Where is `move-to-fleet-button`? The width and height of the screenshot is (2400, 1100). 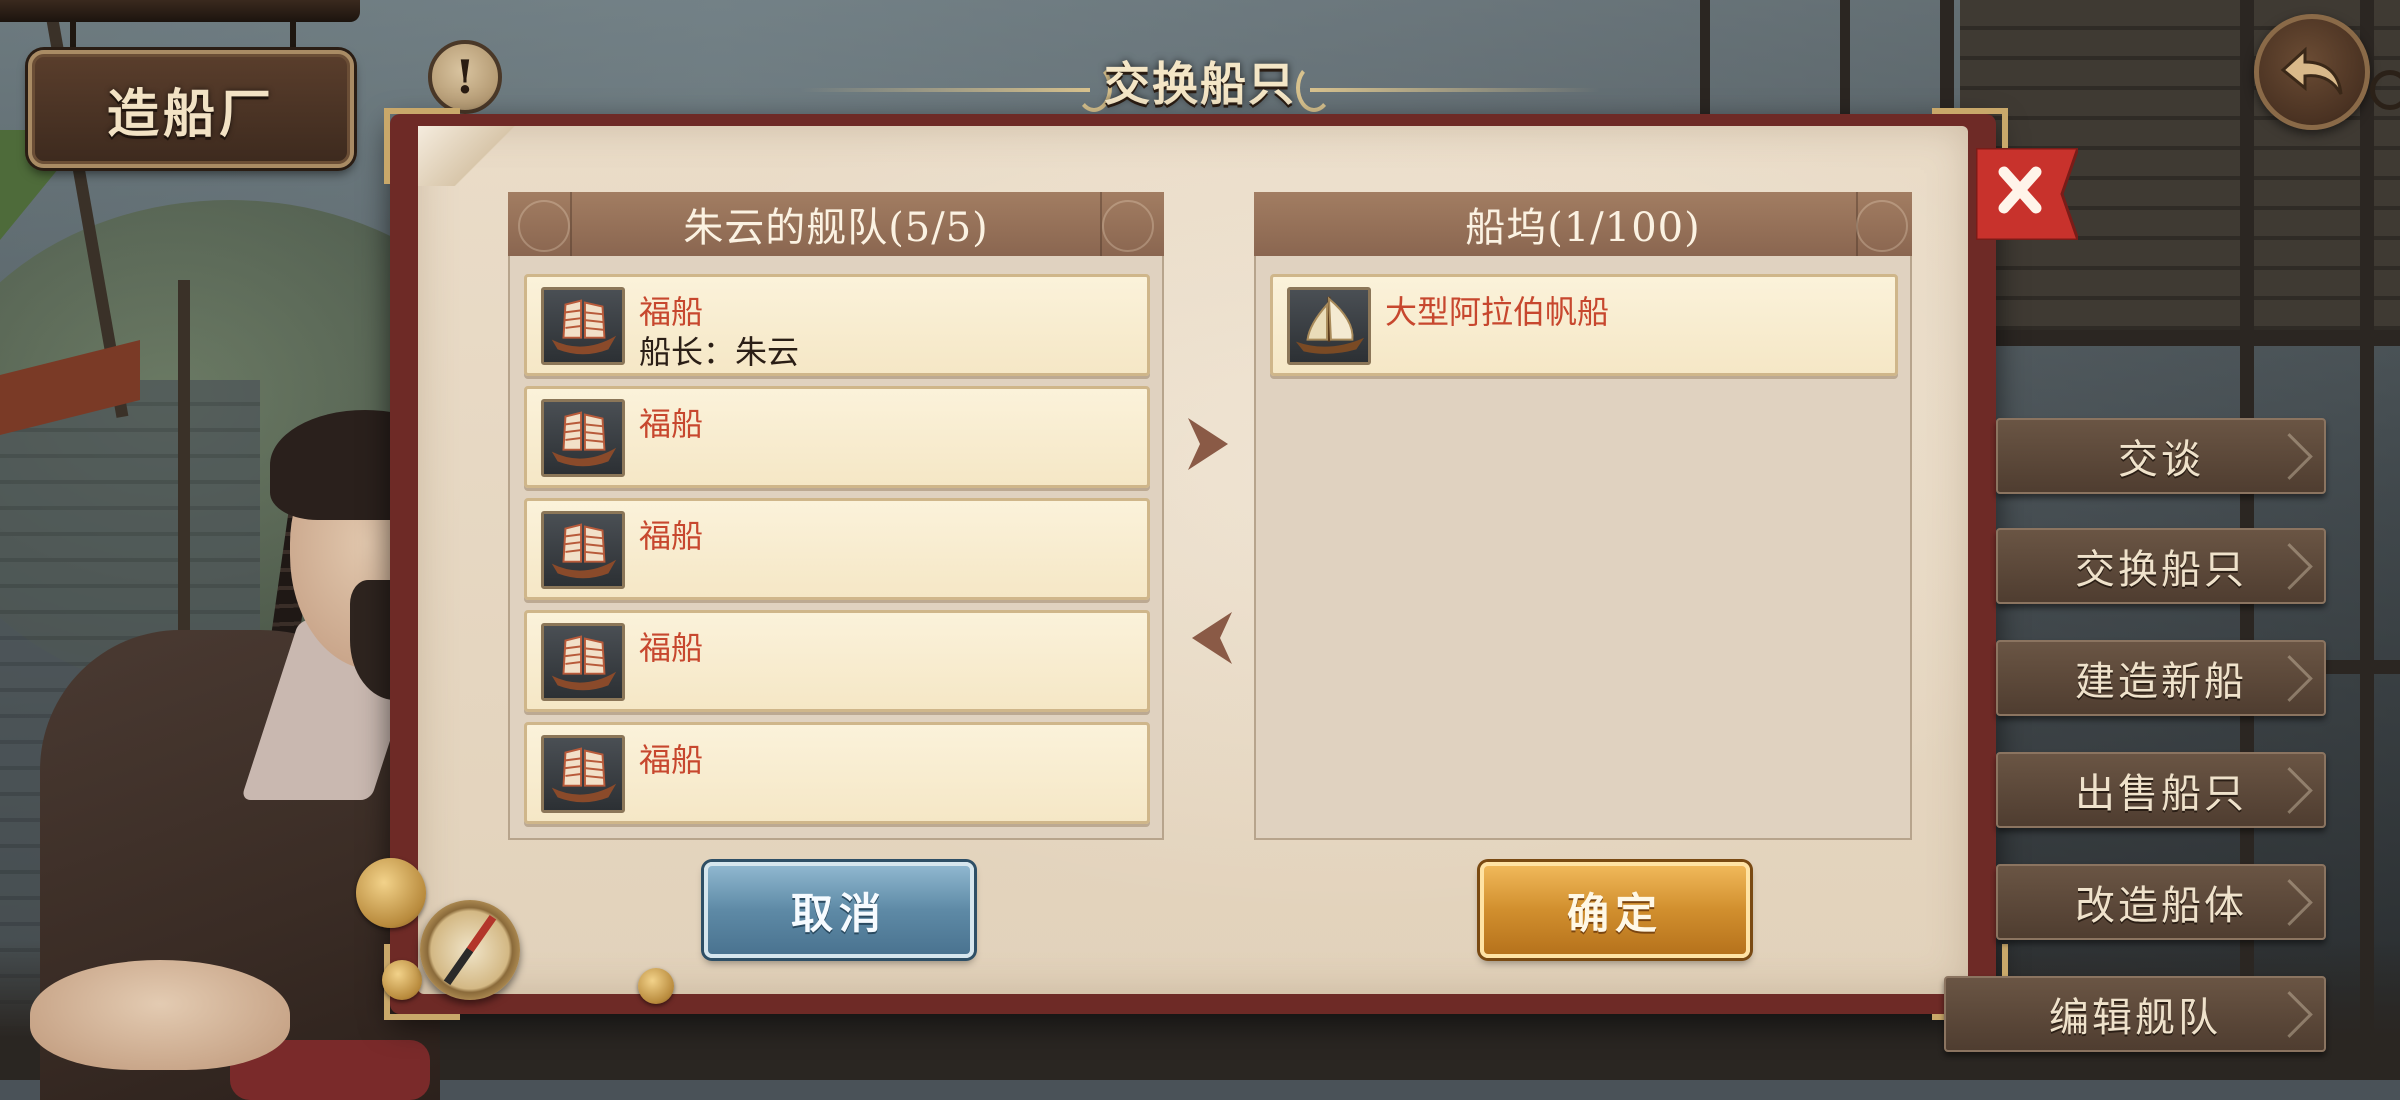
move-to-fleet-button is located at coordinates (1210, 638).